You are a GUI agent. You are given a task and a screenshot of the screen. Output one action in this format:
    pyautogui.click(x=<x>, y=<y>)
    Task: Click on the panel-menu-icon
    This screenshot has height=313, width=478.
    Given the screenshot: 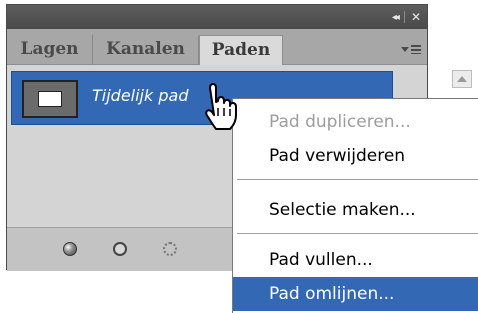 What is the action you would take?
    pyautogui.click(x=410, y=49)
    